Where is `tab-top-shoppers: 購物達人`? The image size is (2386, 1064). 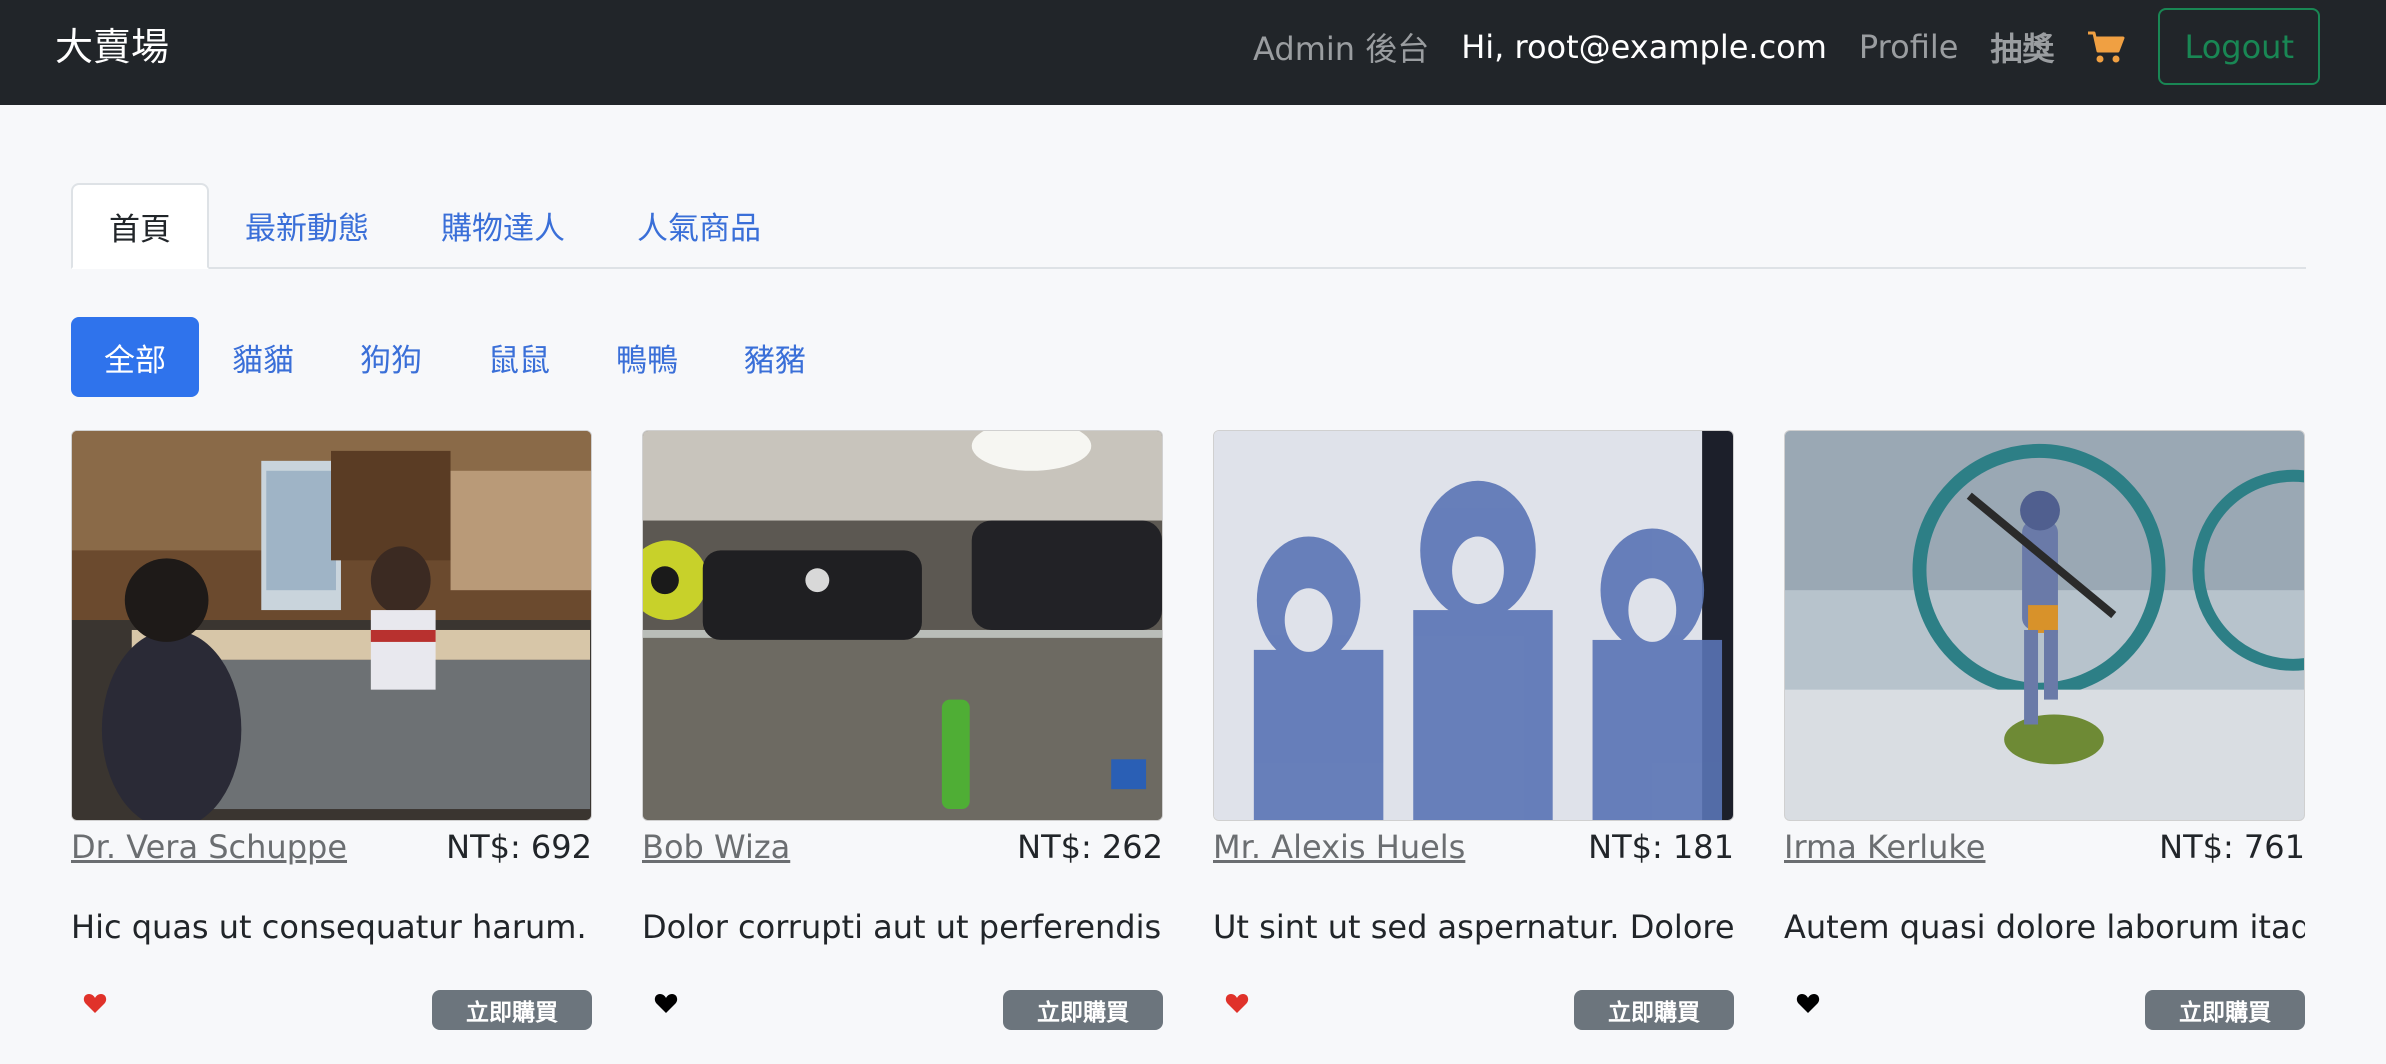 tab-top-shoppers: 購物達人 is located at coordinates (503, 225).